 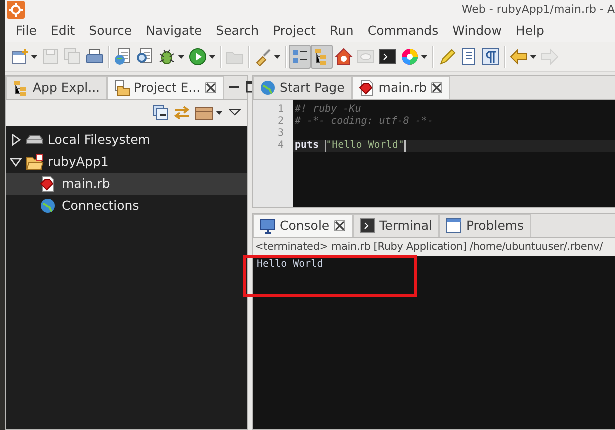 I want to click on menu-item: Window, so click(x=477, y=31).